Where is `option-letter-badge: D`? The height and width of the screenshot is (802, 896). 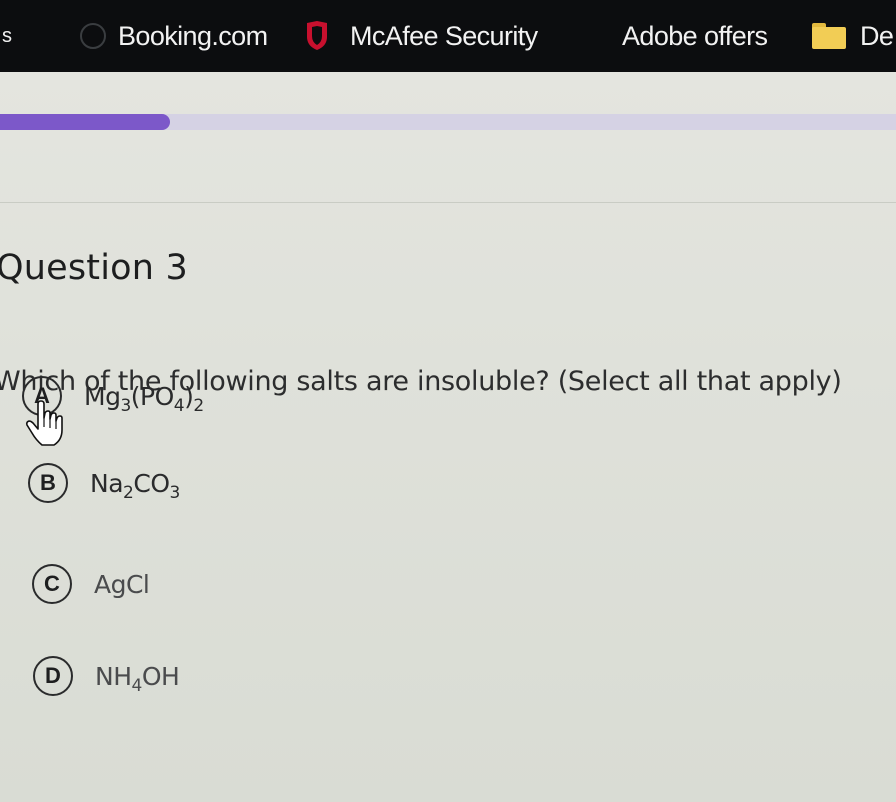 option-letter-badge: D is located at coordinates (53, 676).